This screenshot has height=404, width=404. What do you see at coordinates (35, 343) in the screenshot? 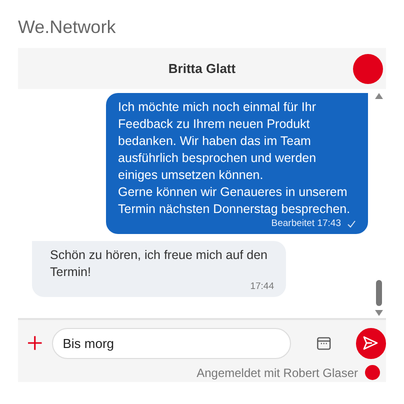
I see `add-icon` at bounding box center [35, 343].